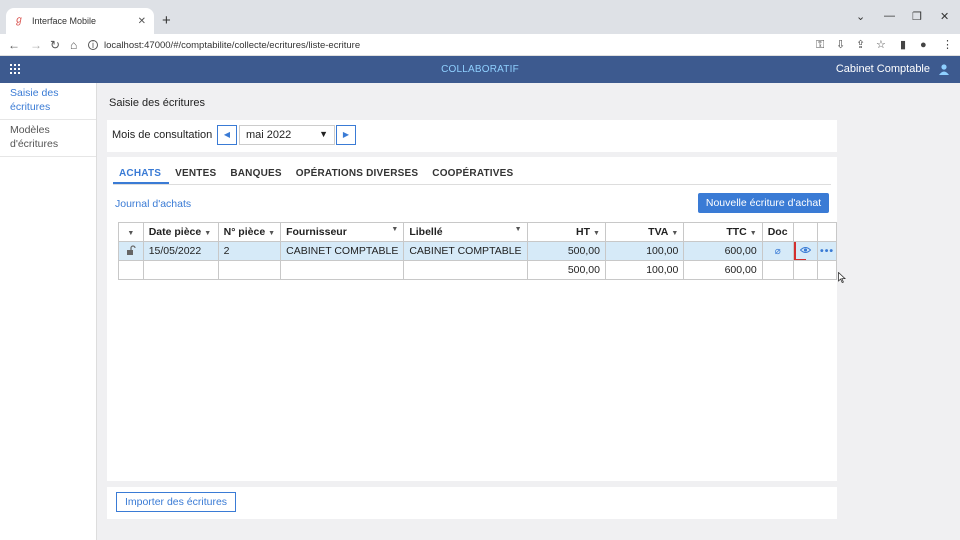 The width and height of the screenshot is (960, 540). What do you see at coordinates (480, 17) in the screenshot?
I see `browser-tabstrip: ℊ Interface Mobile ✕ + ⌄ — ❐ ✕` at bounding box center [480, 17].